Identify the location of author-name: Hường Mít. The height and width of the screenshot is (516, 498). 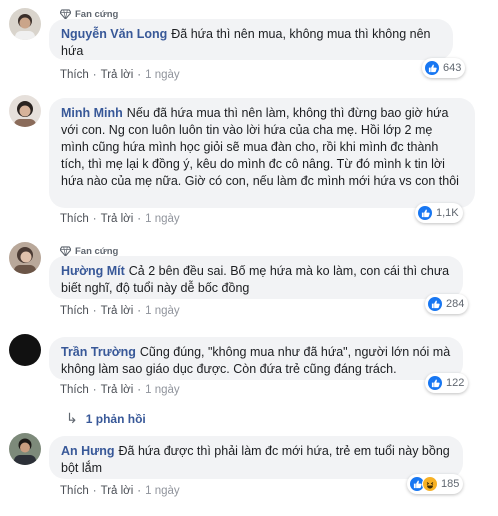
(93, 271).